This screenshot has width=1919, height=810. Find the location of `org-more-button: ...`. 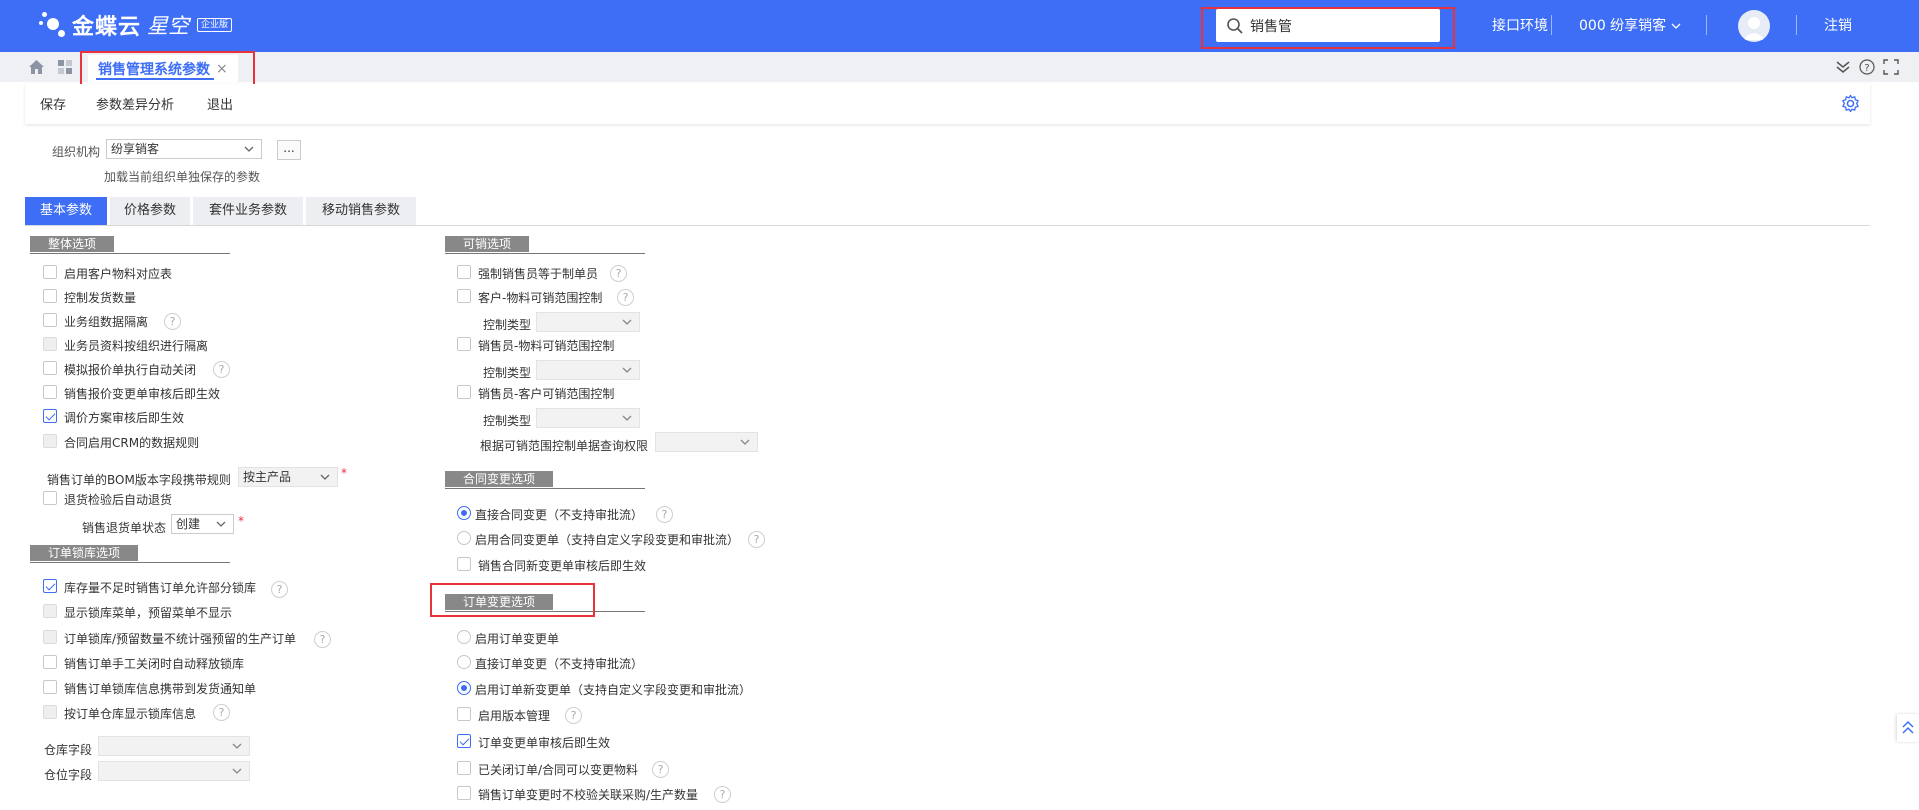

org-more-button: ... is located at coordinates (289, 150).